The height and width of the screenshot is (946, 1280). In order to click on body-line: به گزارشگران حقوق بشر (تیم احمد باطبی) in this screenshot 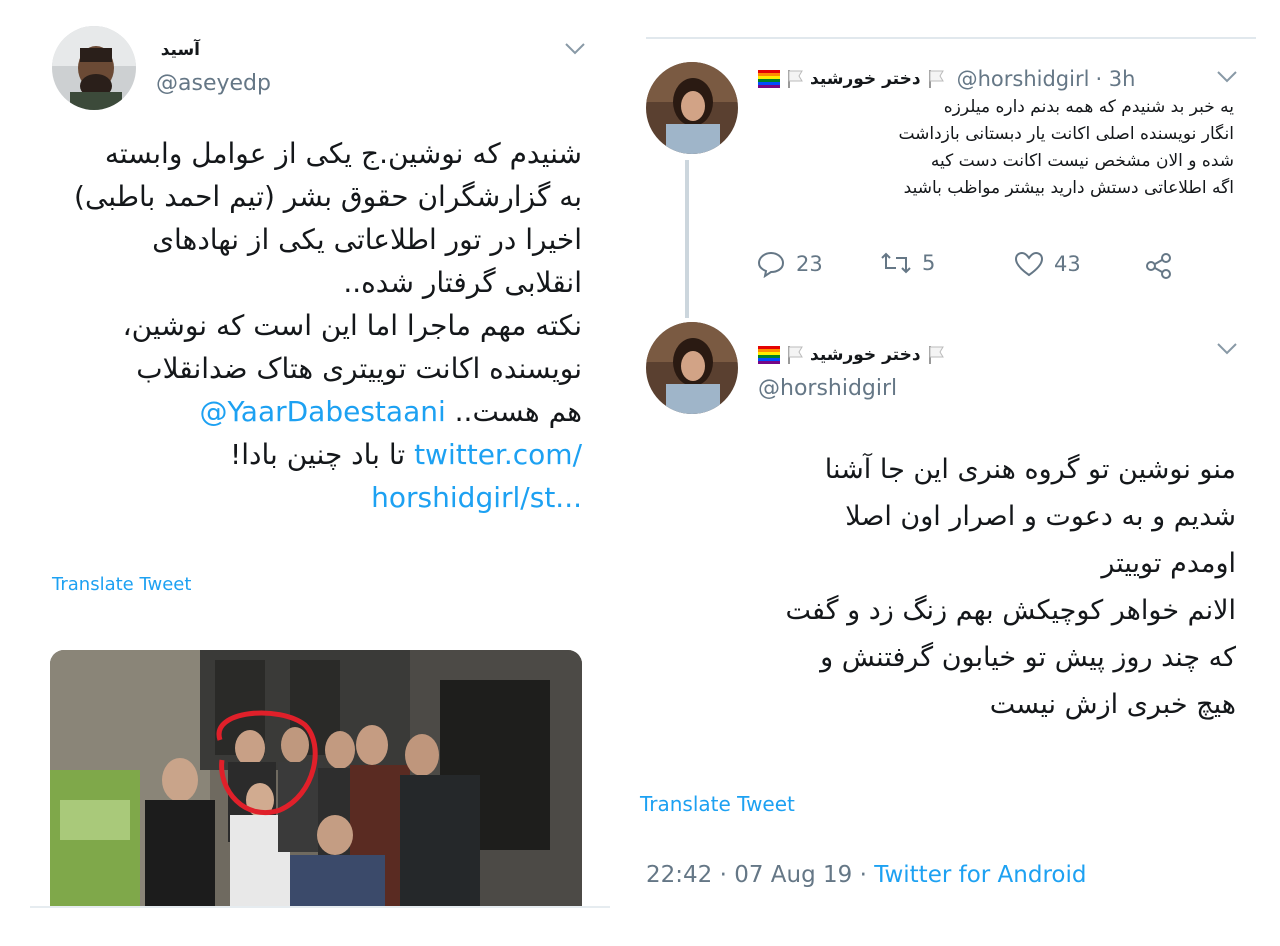, I will do `click(328, 196)`.